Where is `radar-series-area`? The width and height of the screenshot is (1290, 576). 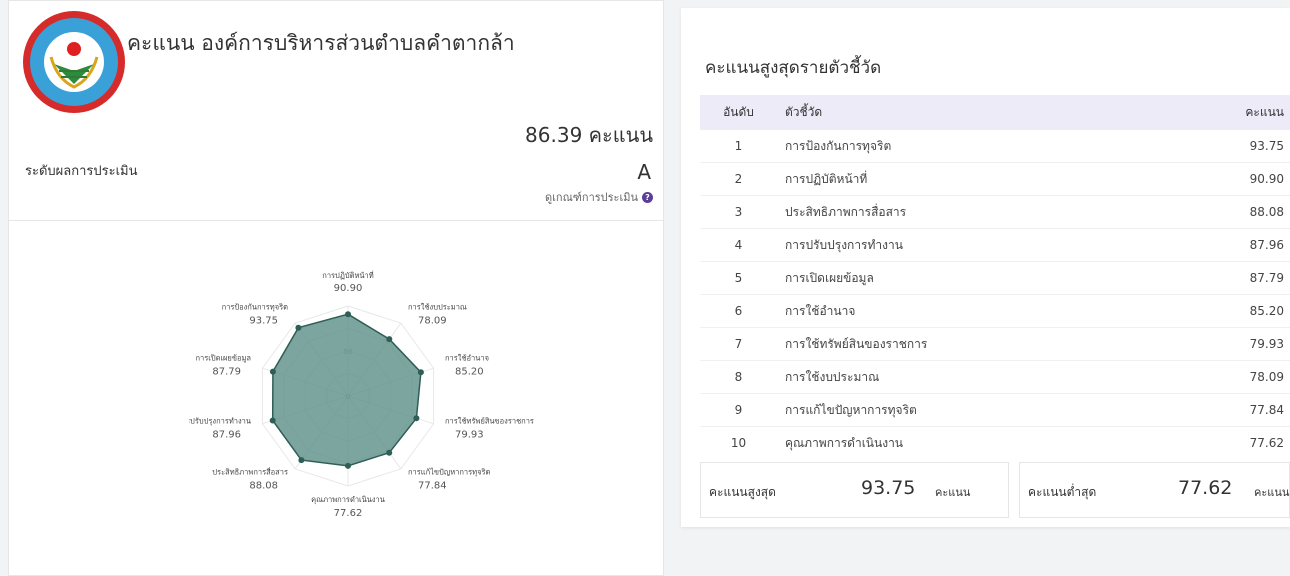 radar-series-area is located at coordinates (346, 390).